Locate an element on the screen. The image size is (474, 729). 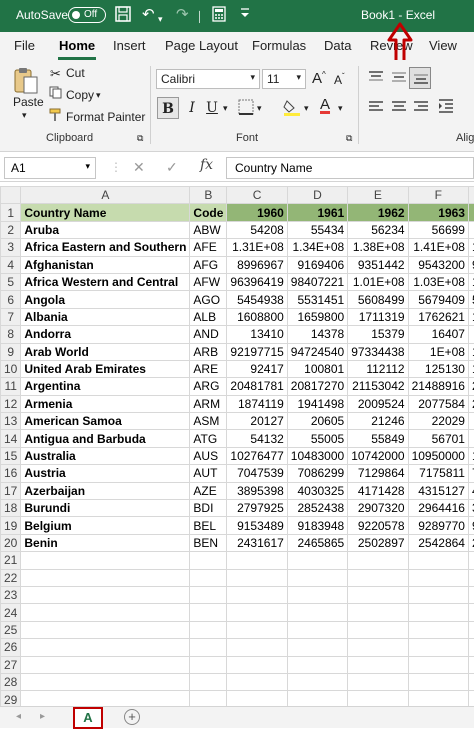
cell-value: 55434 is located at coordinates (317, 229).